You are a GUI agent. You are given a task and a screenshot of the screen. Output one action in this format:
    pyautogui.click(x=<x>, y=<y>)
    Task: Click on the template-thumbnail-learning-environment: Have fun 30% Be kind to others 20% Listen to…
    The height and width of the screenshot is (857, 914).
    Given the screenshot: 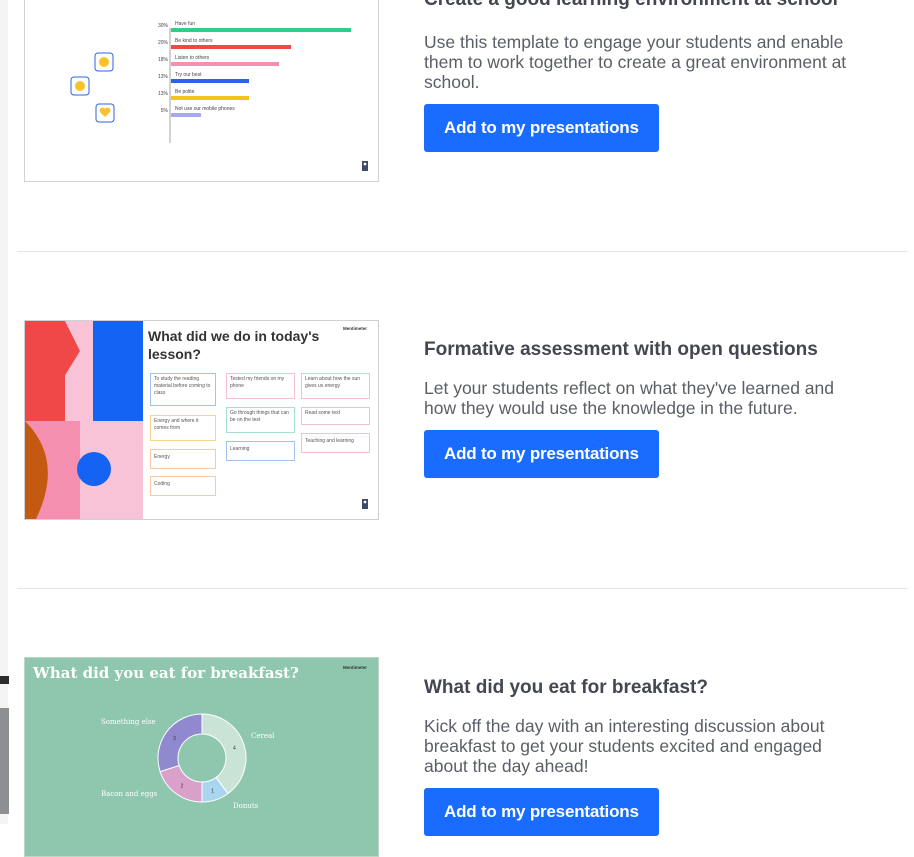 What is the action you would take?
    pyautogui.click(x=201, y=91)
    